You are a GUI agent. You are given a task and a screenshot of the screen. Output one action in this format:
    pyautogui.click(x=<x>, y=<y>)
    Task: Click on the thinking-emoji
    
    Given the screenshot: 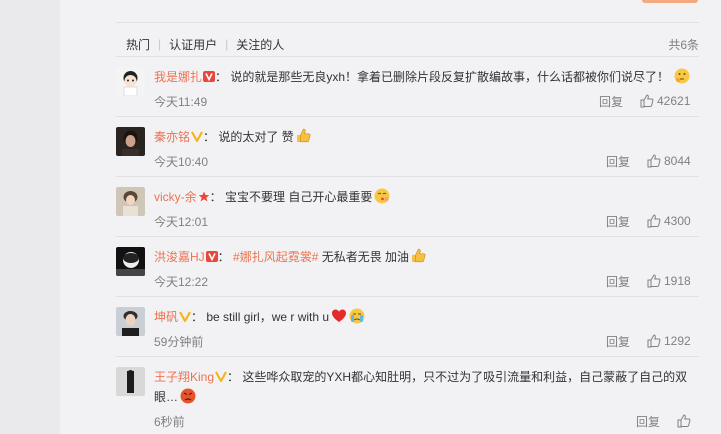 What is the action you would take?
    pyautogui.click(x=682, y=76)
    